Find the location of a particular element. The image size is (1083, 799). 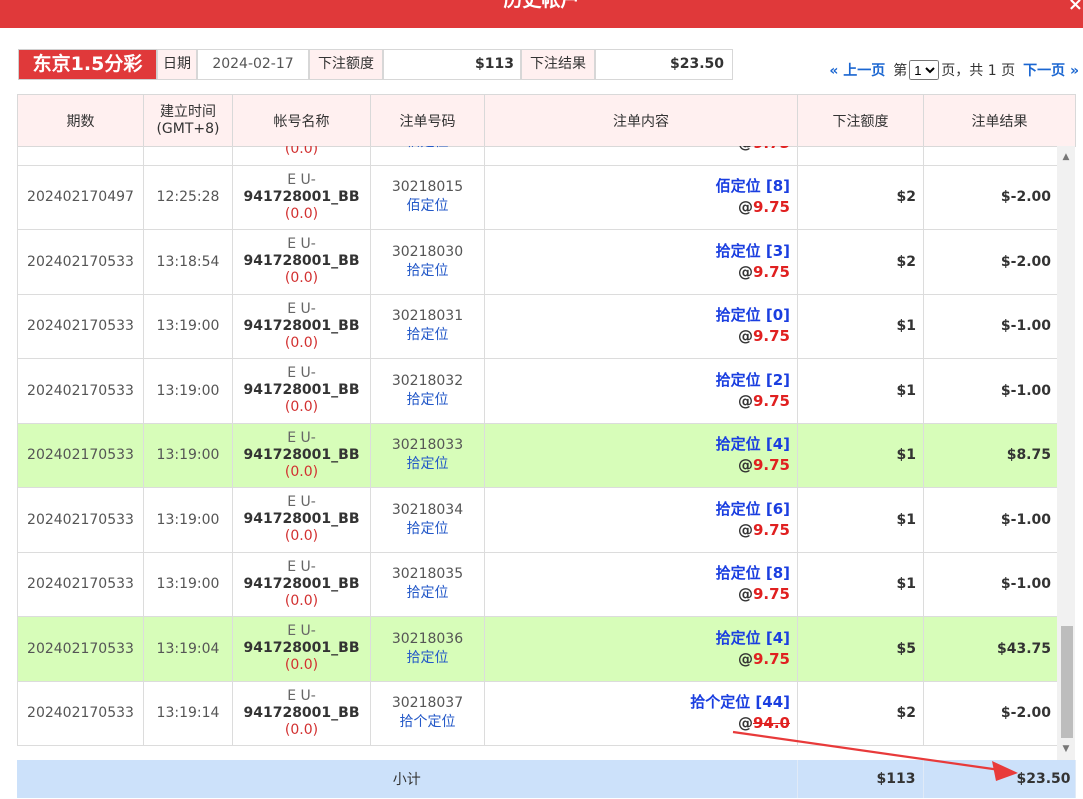

pagination: « 上一页 第 1 页，共 1 页 下一页 » is located at coordinates (954, 70).